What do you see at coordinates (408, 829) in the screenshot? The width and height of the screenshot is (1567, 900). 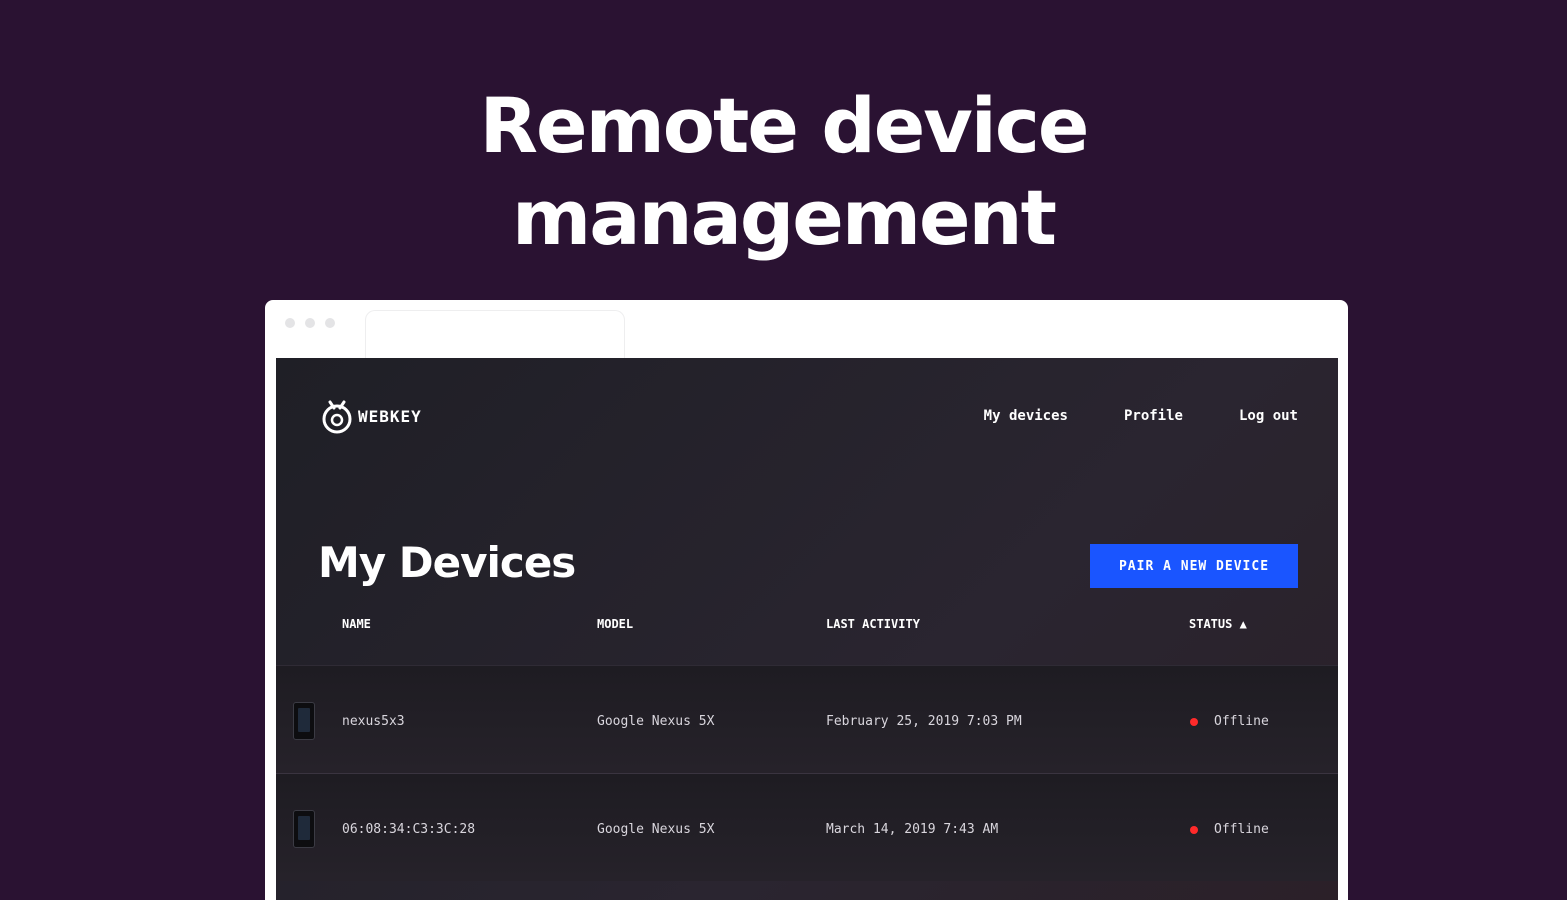 I see `device-name: 06:08:34:C3:3C:28` at bounding box center [408, 829].